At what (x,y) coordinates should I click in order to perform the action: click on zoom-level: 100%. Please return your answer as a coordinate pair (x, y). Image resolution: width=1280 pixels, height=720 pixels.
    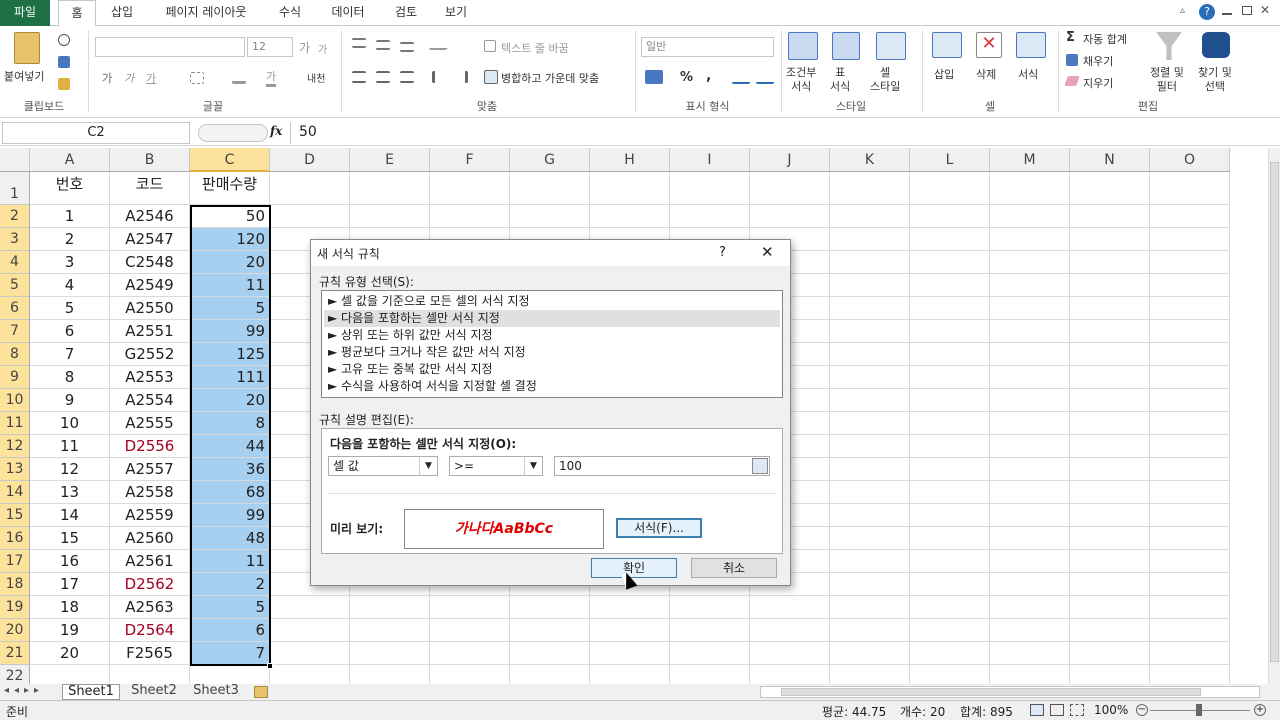
    Looking at the image, I should click on (1111, 710).